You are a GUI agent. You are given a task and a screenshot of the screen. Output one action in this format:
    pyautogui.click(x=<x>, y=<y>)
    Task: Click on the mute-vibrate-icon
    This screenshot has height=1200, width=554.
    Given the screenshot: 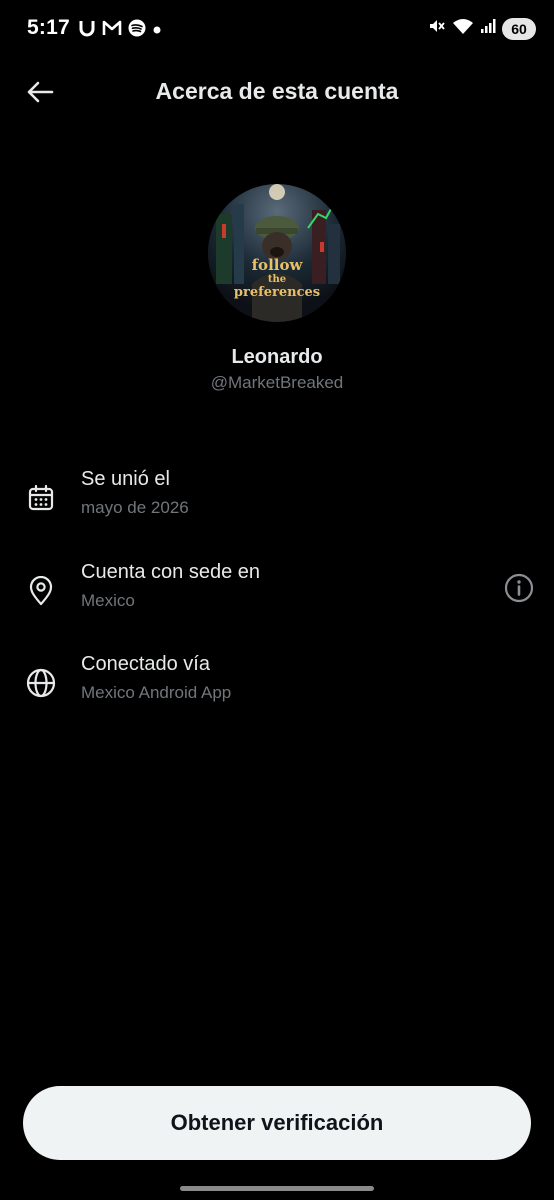 What is the action you would take?
    pyautogui.click(x=437, y=28)
    